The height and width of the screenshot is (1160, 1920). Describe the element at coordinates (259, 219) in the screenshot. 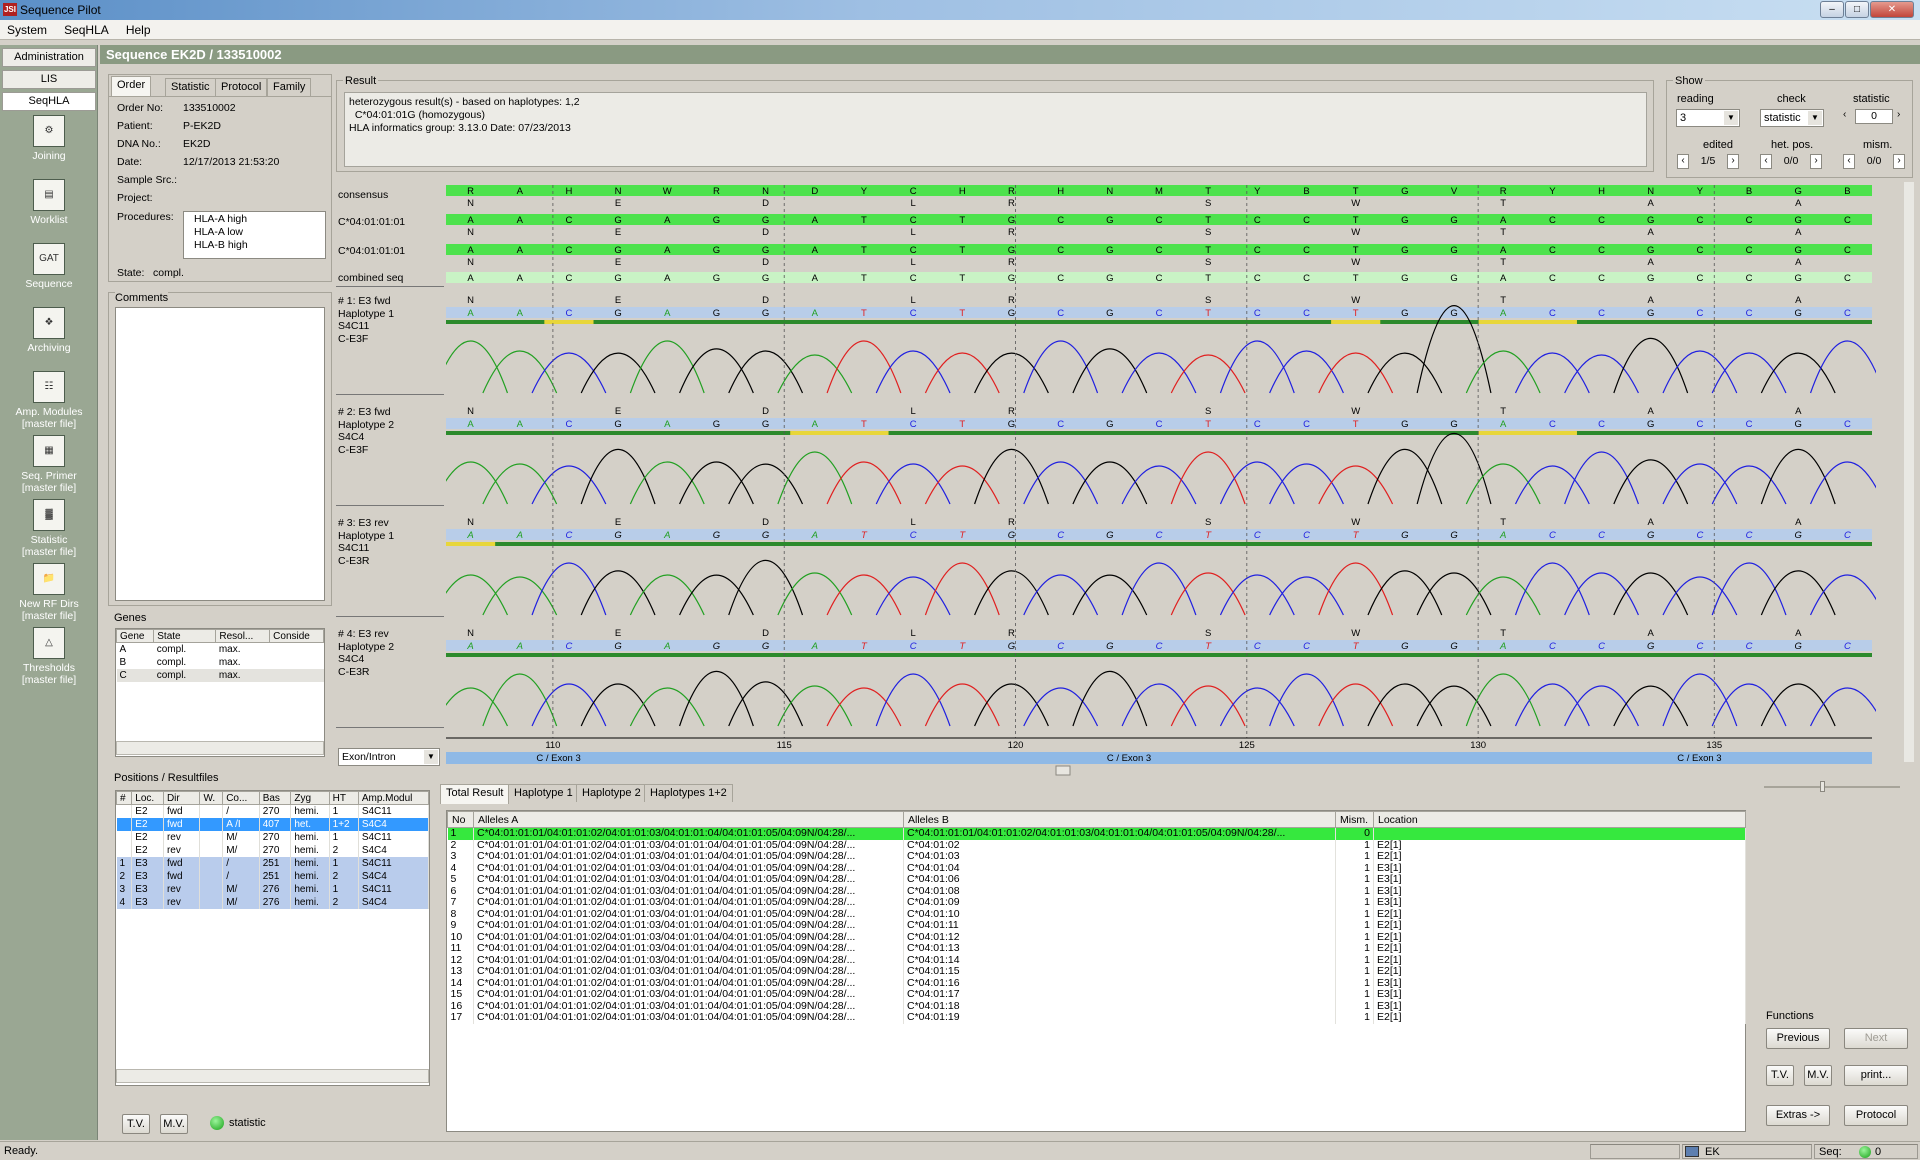

I see `procedure-item: HLA-A high` at that location.